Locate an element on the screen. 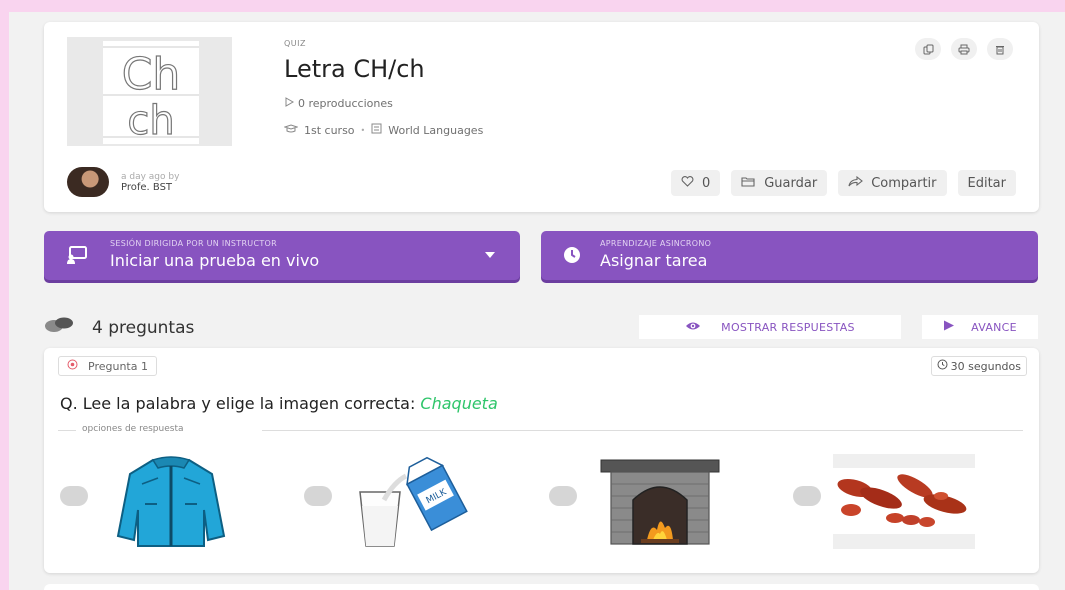  heart-icon is located at coordinates (687, 183).